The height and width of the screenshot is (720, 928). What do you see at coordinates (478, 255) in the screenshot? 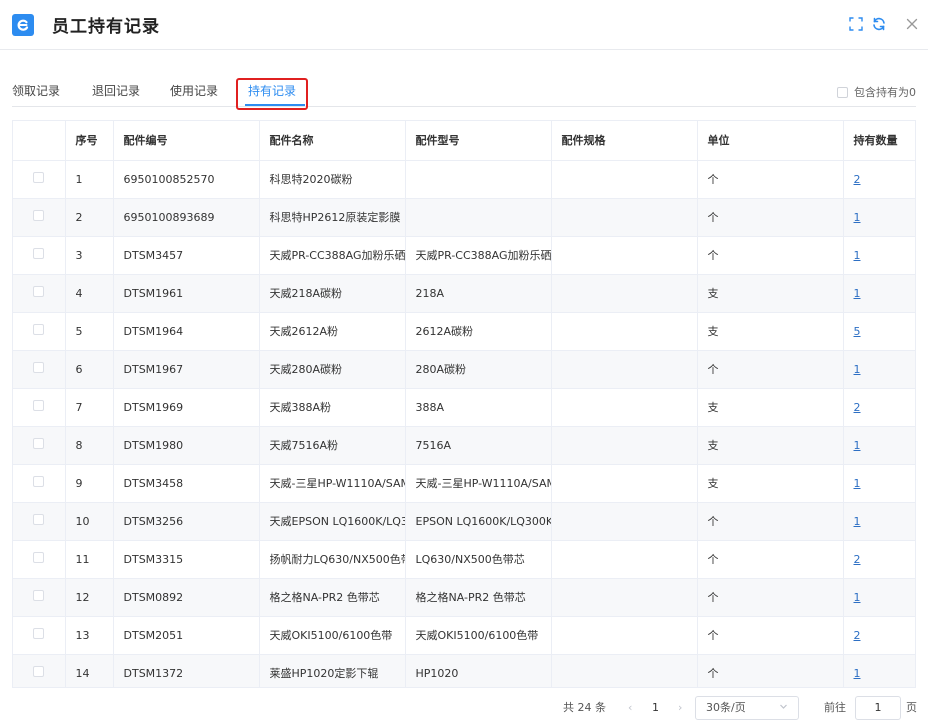
I see `cell-model: 天威PR-CC388AG加粉乐硒鼓` at bounding box center [478, 255].